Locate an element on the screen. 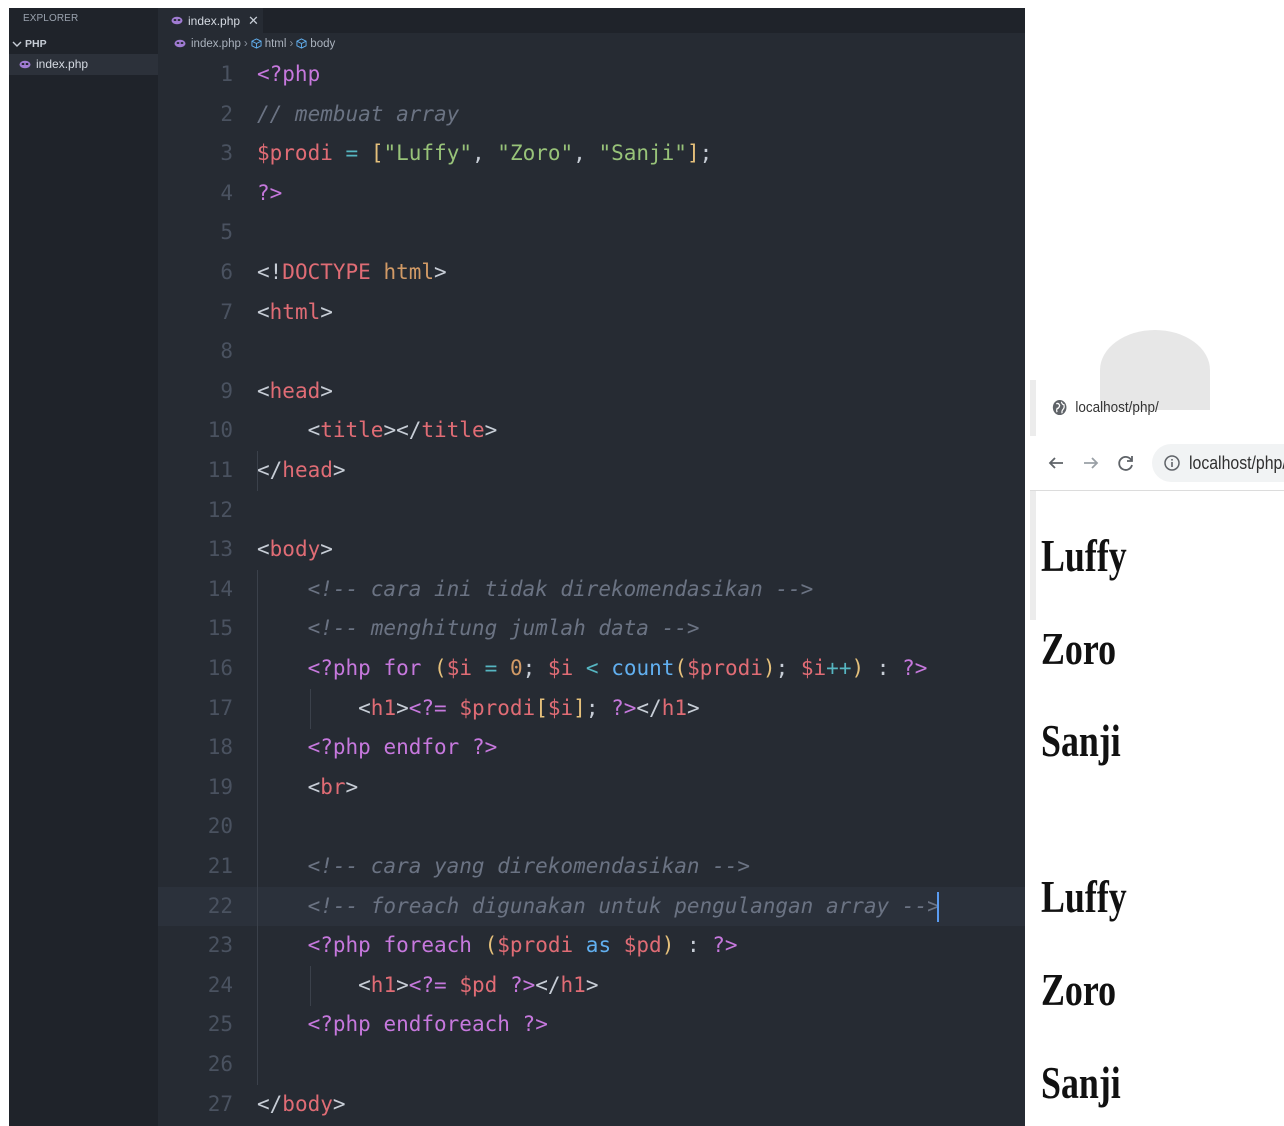 Image resolution: width=1284 pixels, height=1126 pixels. code-line: 7 <html> is located at coordinates (591, 313).